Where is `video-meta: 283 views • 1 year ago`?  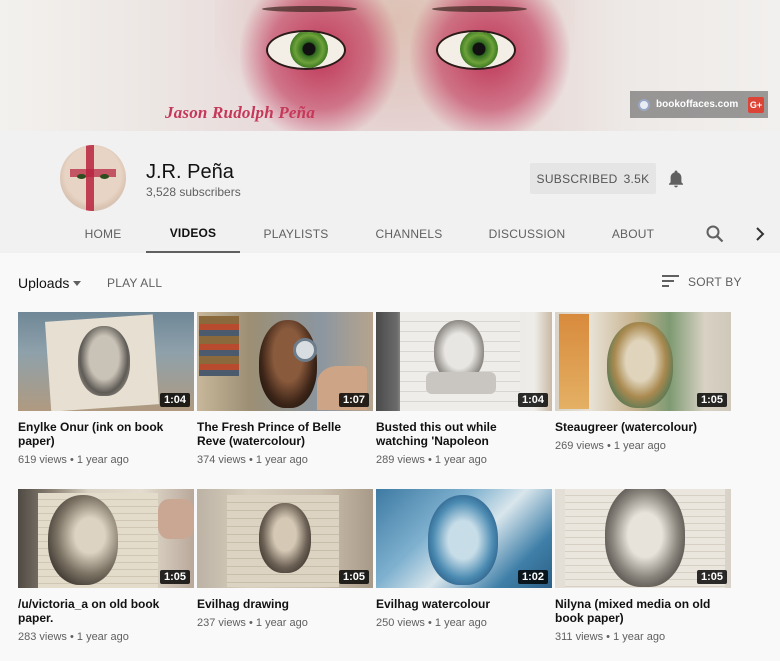 video-meta: 283 views • 1 year ago is located at coordinates (73, 637).